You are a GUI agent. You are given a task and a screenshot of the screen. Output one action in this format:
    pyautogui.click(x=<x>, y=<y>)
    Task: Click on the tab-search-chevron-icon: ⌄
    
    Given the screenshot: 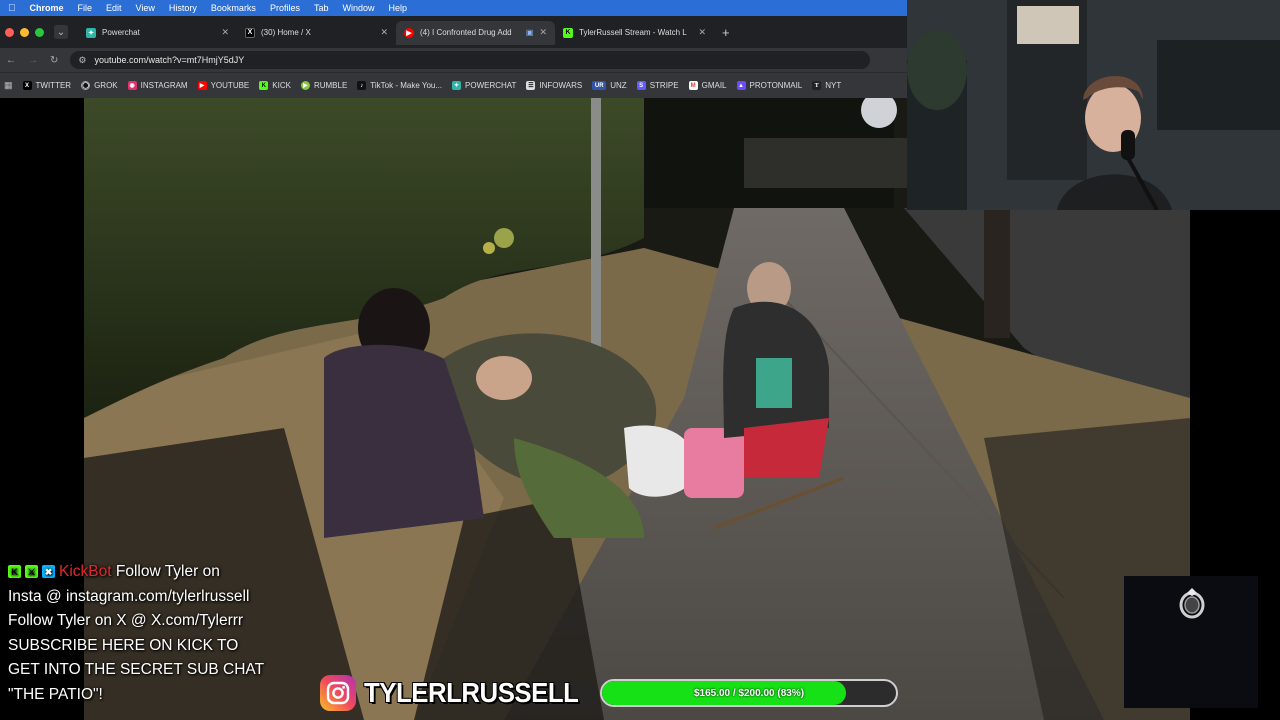 What is the action you would take?
    pyautogui.click(x=61, y=32)
    